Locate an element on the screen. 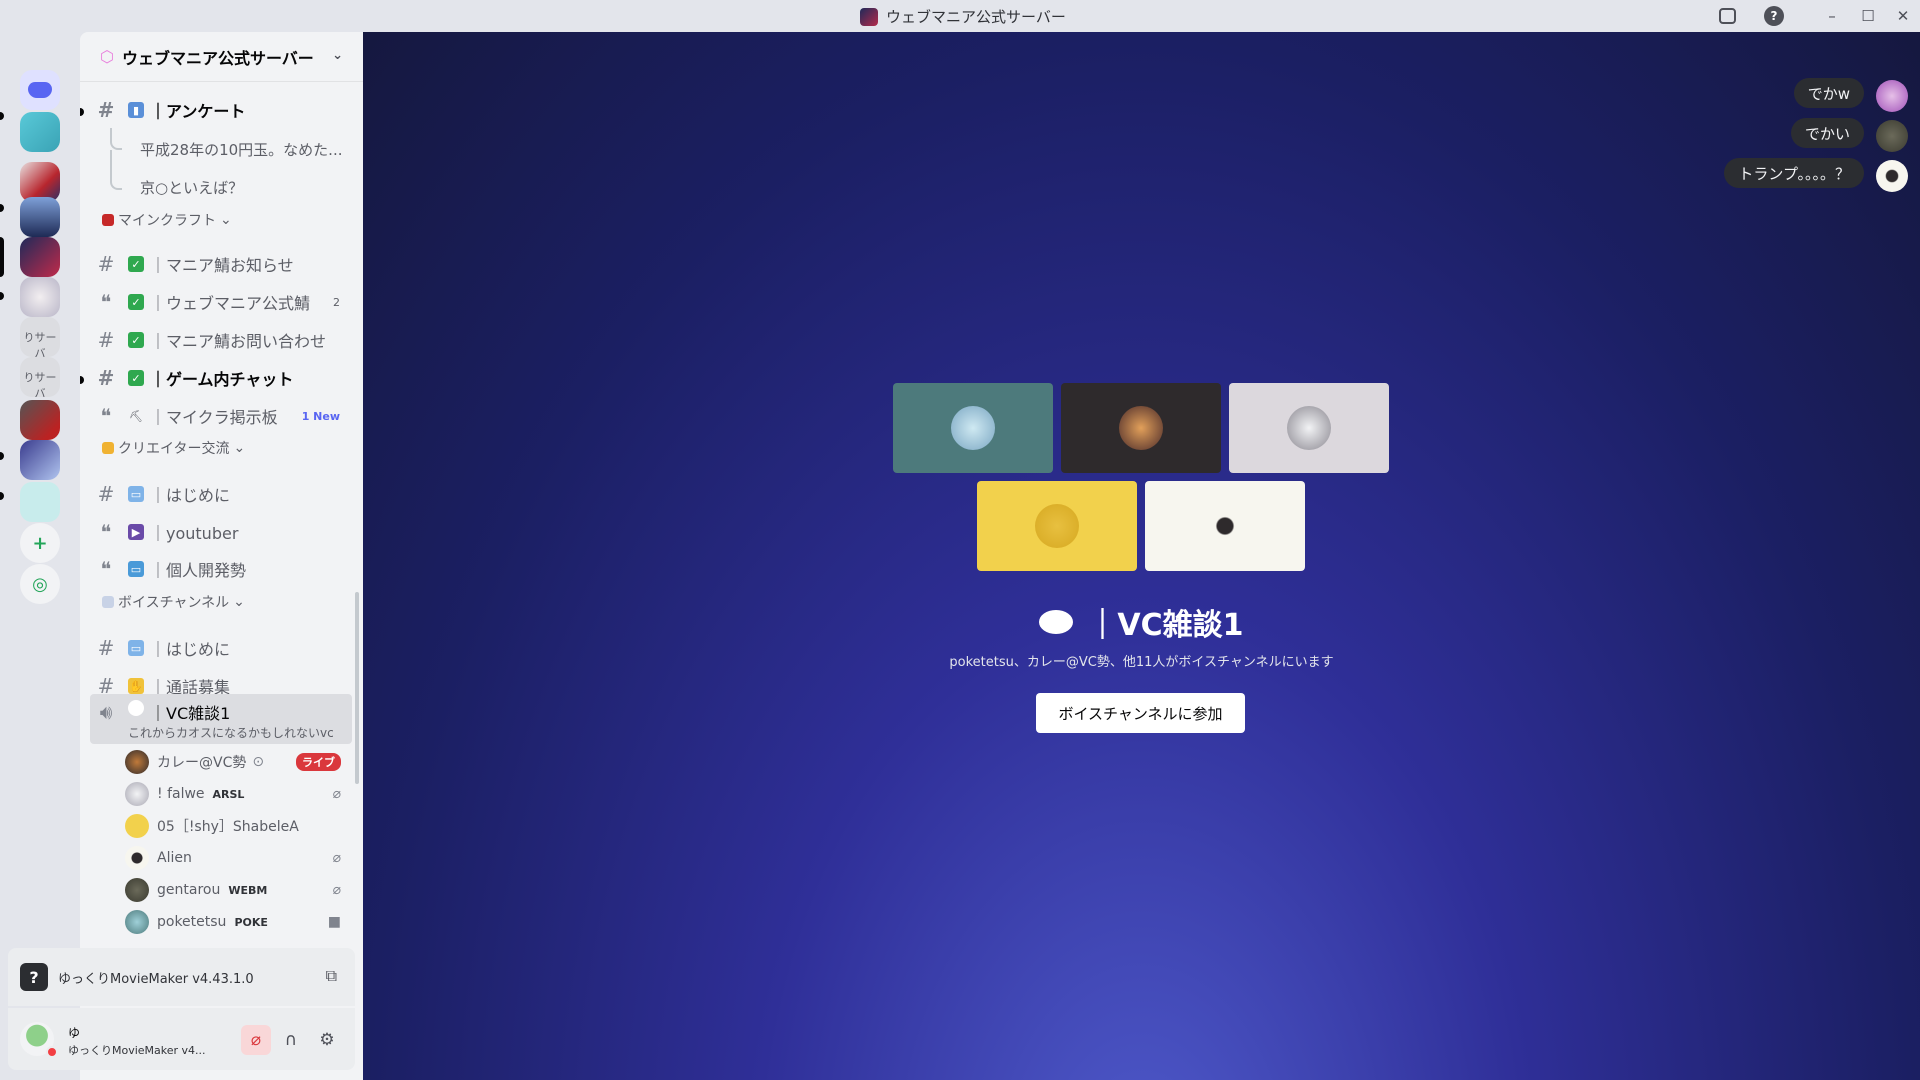  forum-icon: ❝ is located at coordinates (106, 532).